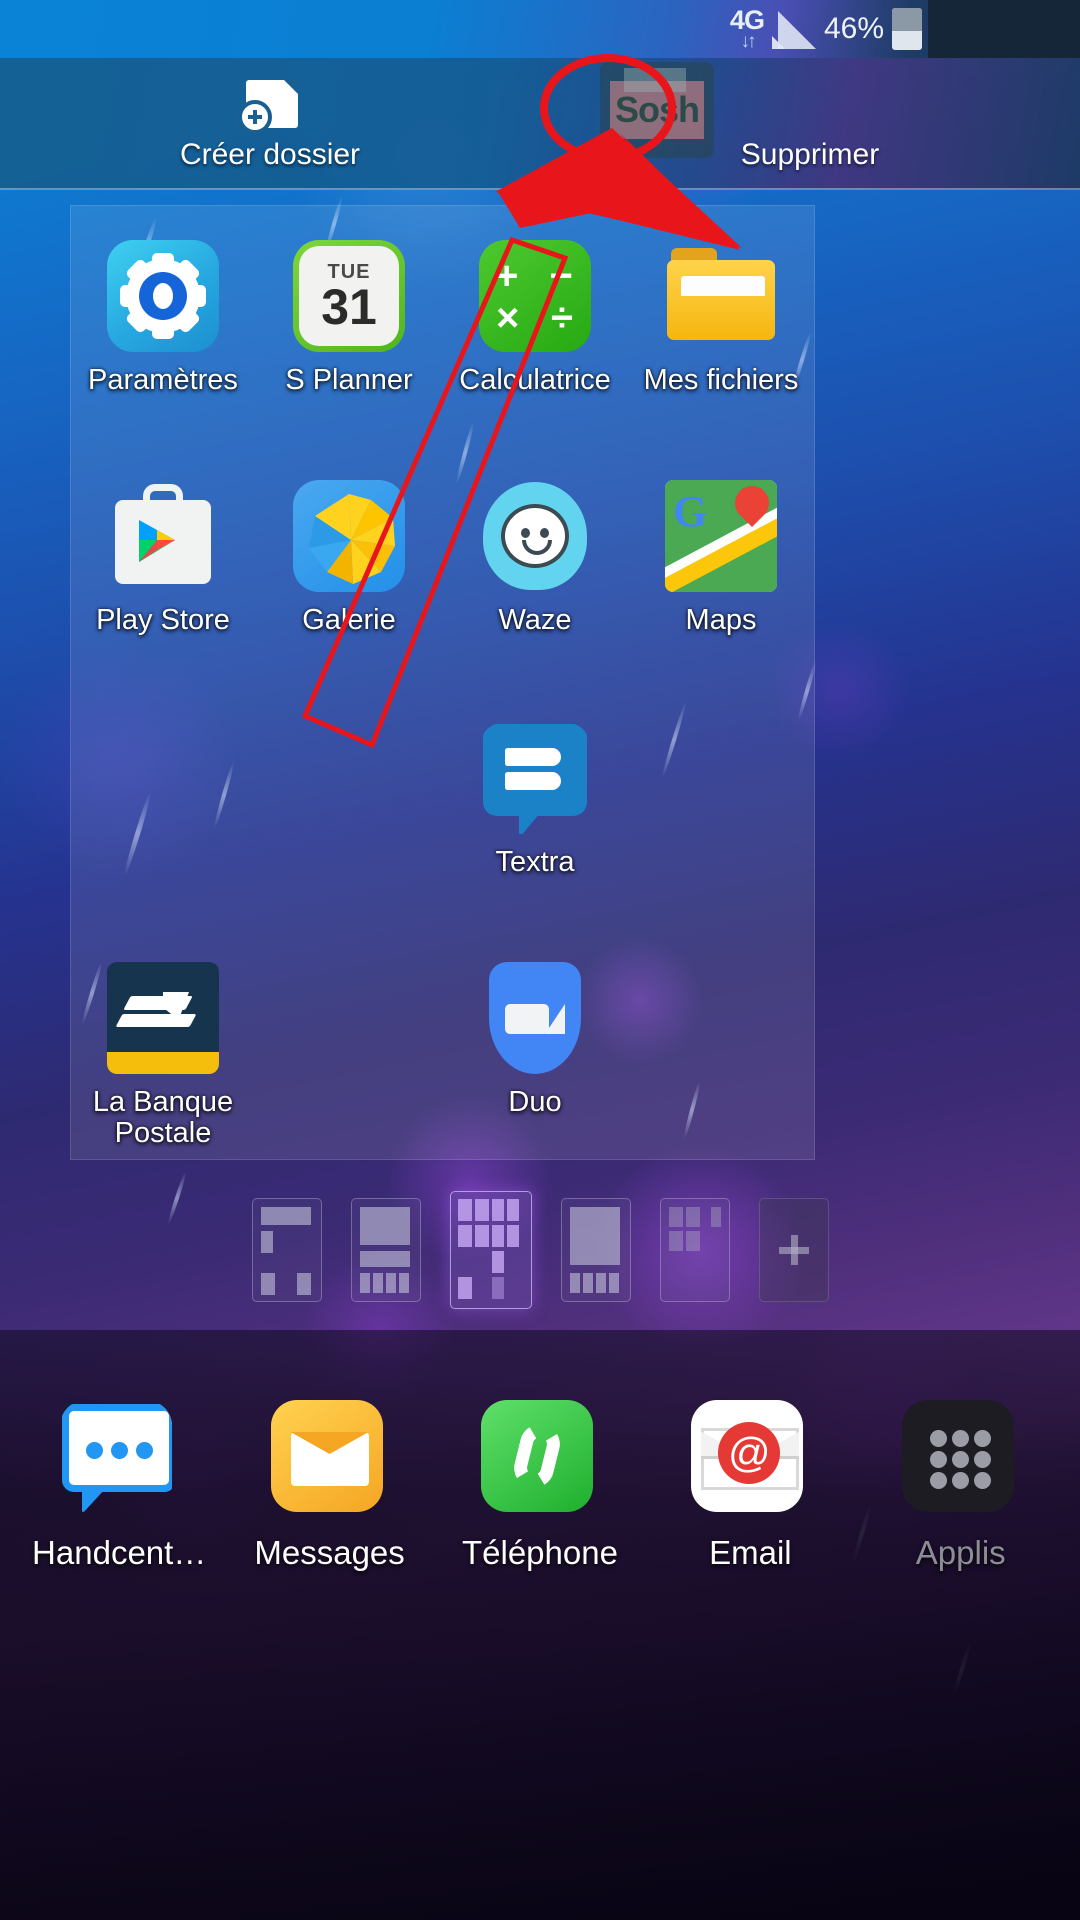 Image resolution: width=1080 pixels, height=1920 pixels. I want to click on email-icon: @, so click(747, 1456).